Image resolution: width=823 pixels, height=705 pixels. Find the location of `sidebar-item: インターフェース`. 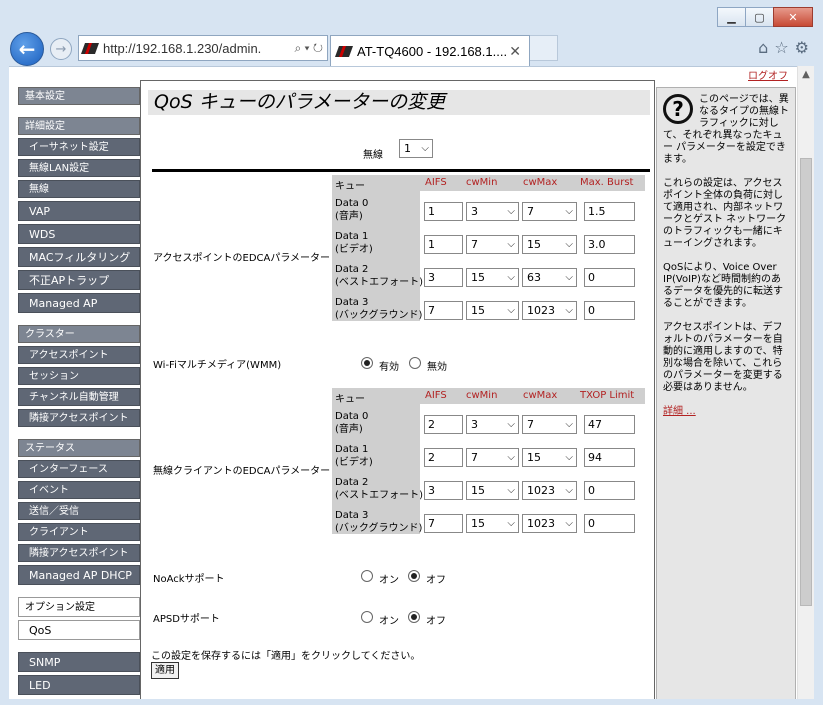

sidebar-item: インターフェース is located at coordinates (79, 469).